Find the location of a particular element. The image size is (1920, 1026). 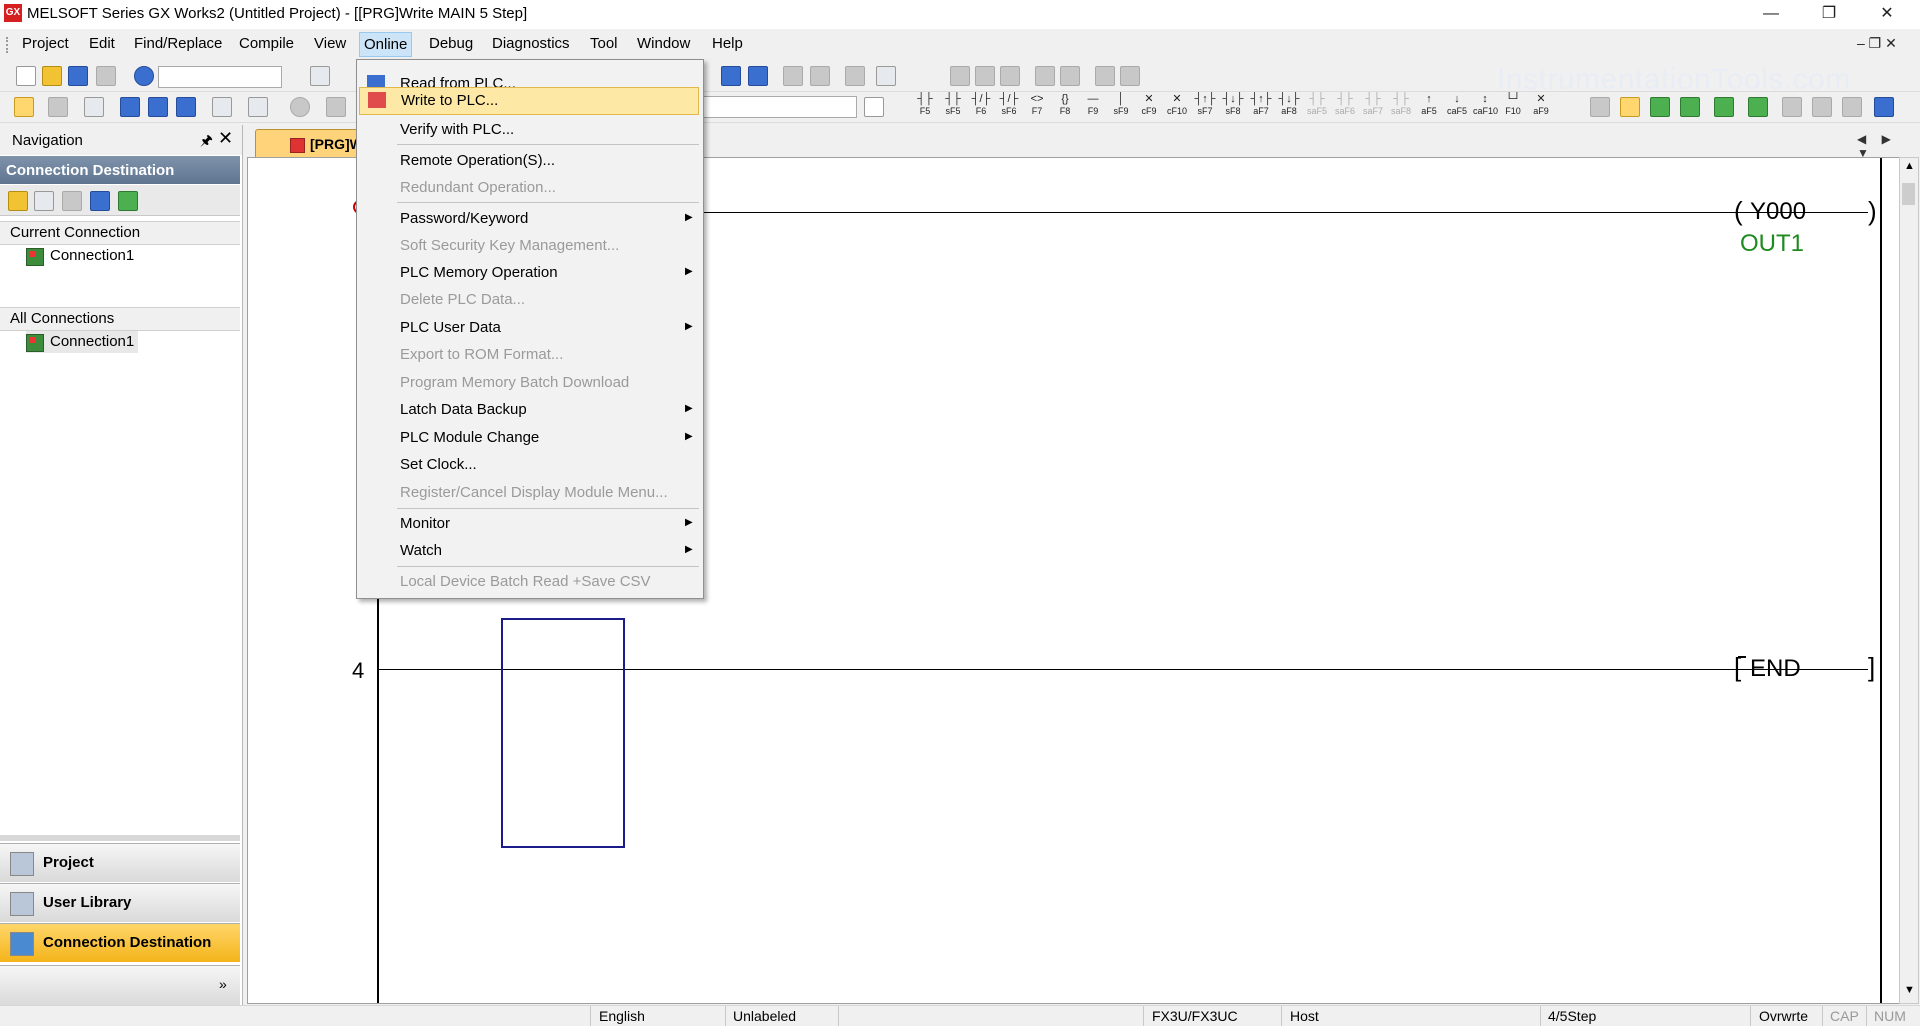

fkey-button: <> F7 is located at coordinates (1037, 106).